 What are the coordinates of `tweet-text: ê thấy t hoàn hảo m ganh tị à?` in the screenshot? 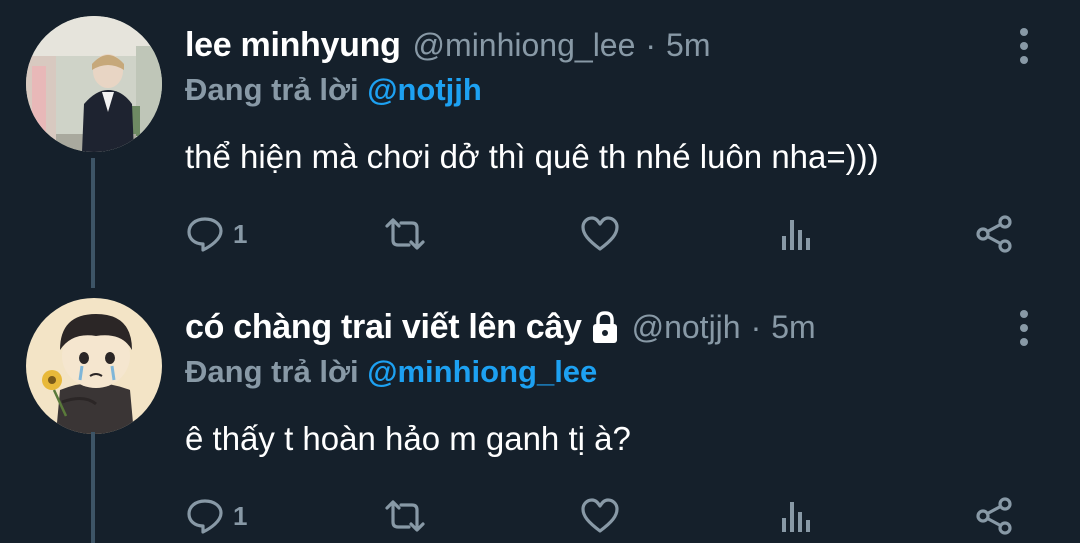 It's located at (408, 438).